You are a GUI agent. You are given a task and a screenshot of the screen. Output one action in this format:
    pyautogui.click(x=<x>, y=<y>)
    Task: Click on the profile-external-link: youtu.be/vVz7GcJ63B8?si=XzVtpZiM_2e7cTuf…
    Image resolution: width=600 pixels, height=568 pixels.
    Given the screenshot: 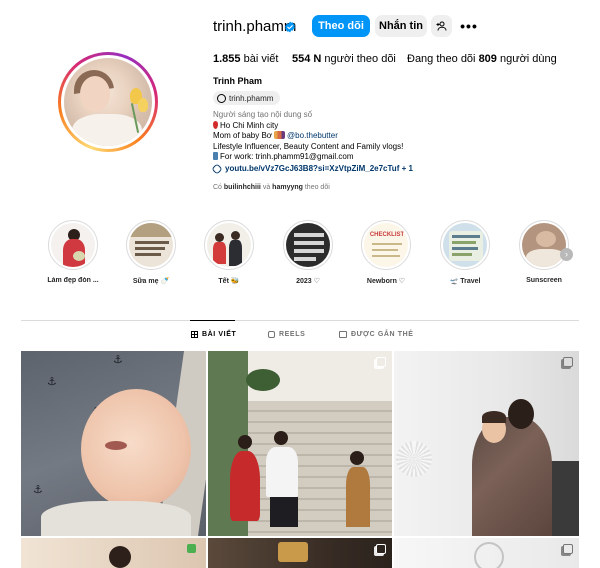 What is the action you would take?
    pyautogui.click(x=312, y=168)
    